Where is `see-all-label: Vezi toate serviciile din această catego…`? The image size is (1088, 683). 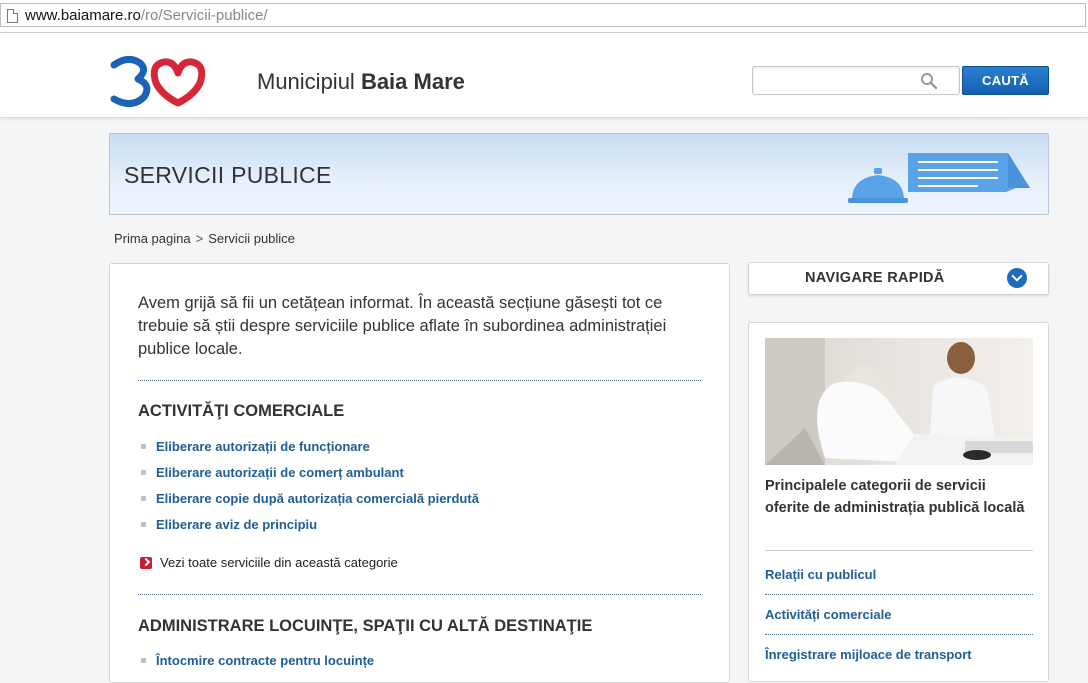
see-all-label: Vezi toate serviciile din această catego… is located at coordinates (279, 562).